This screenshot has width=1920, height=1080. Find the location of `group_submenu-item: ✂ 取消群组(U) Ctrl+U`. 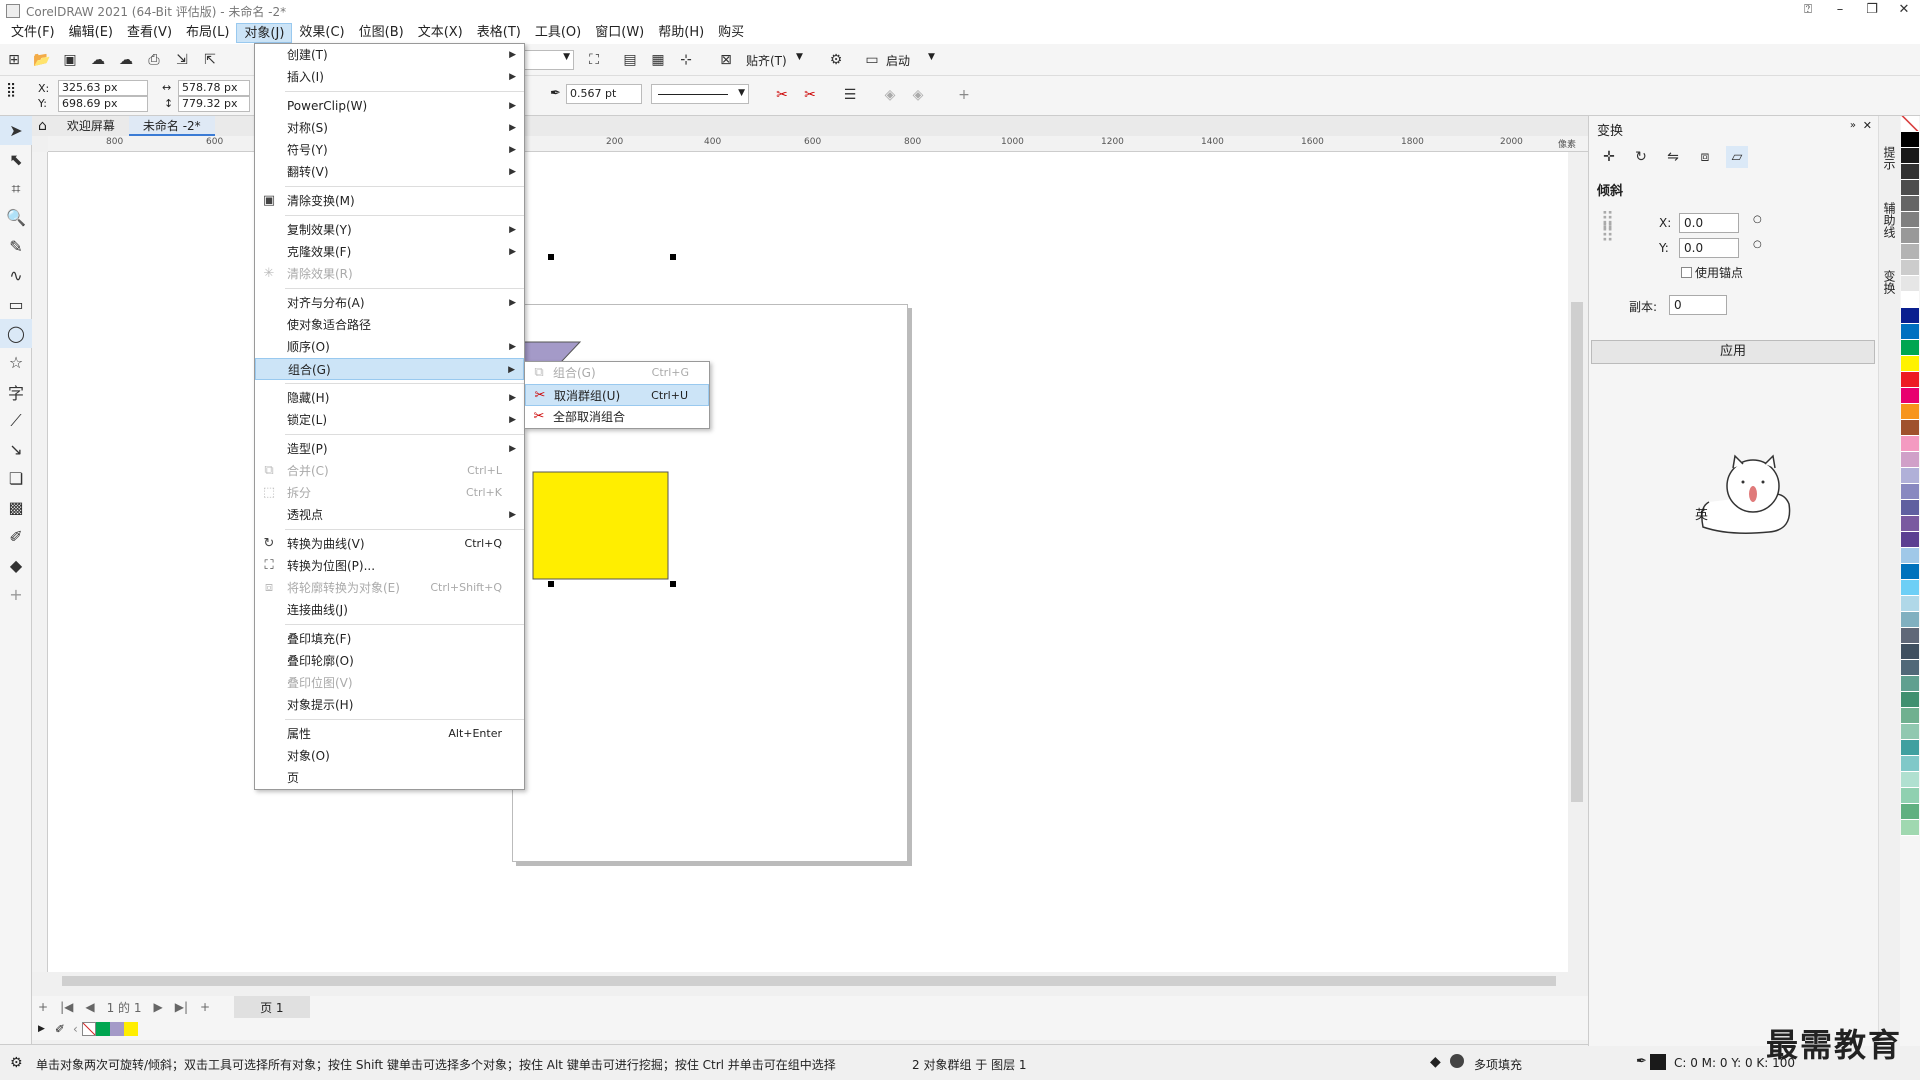

group_submenu-item: ✂ 取消群组(U) Ctrl+U is located at coordinates (617, 395).